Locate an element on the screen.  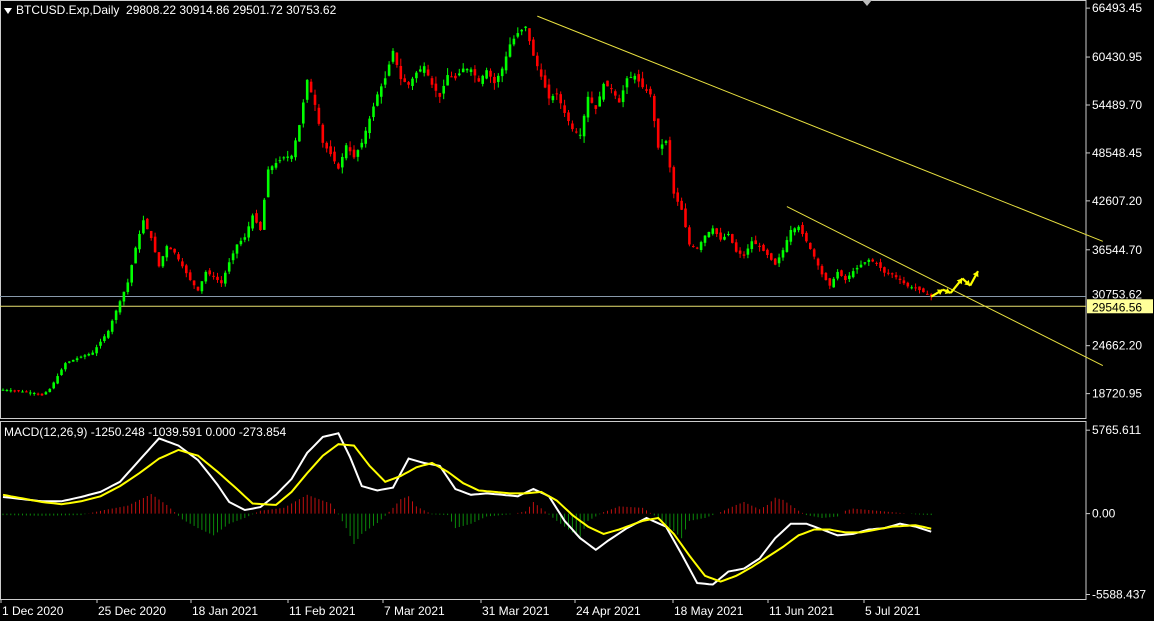
macd-tick-label: -5588.437 is located at coordinates (1119, 594).